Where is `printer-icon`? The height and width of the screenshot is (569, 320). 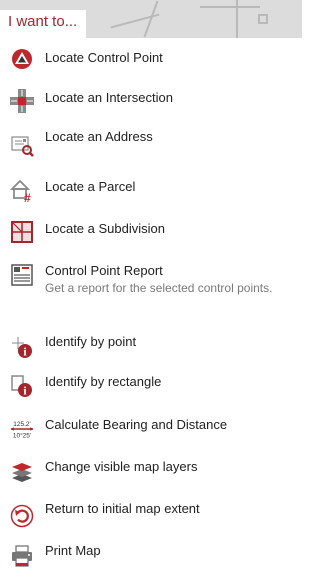
printer-icon is located at coordinates (22, 556).